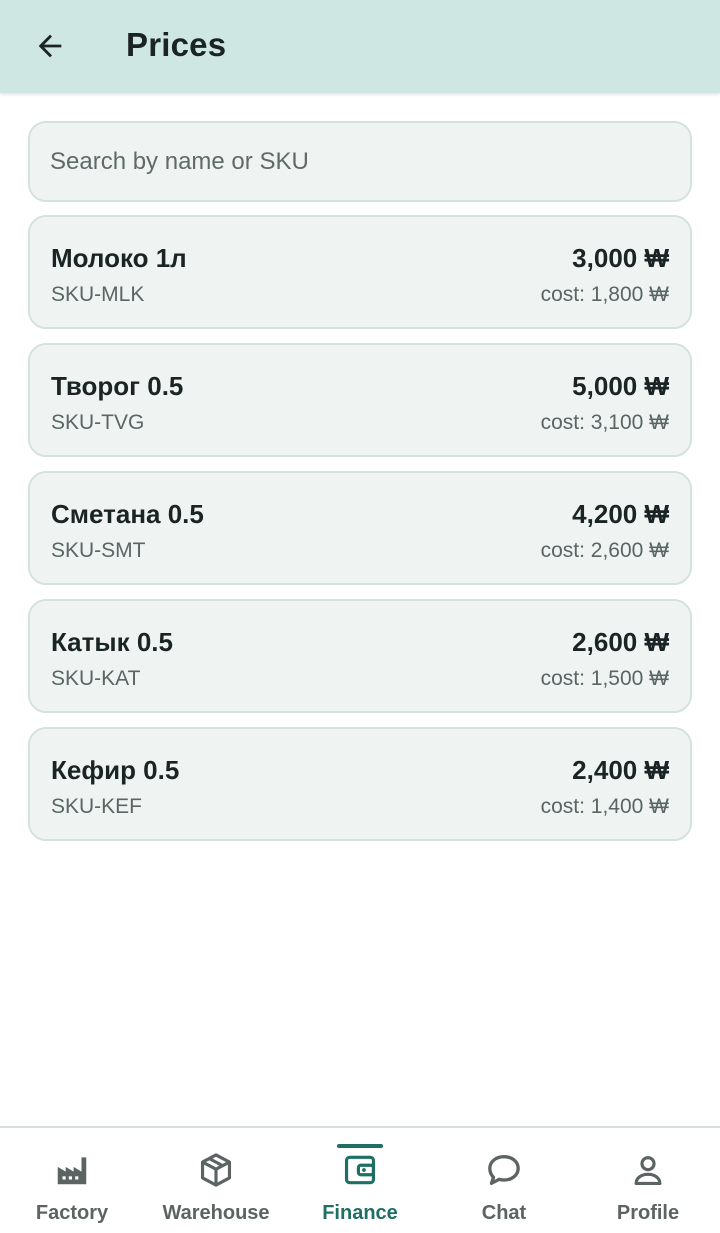  I want to click on product-sku: SKU-KAT, so click(96, 678).